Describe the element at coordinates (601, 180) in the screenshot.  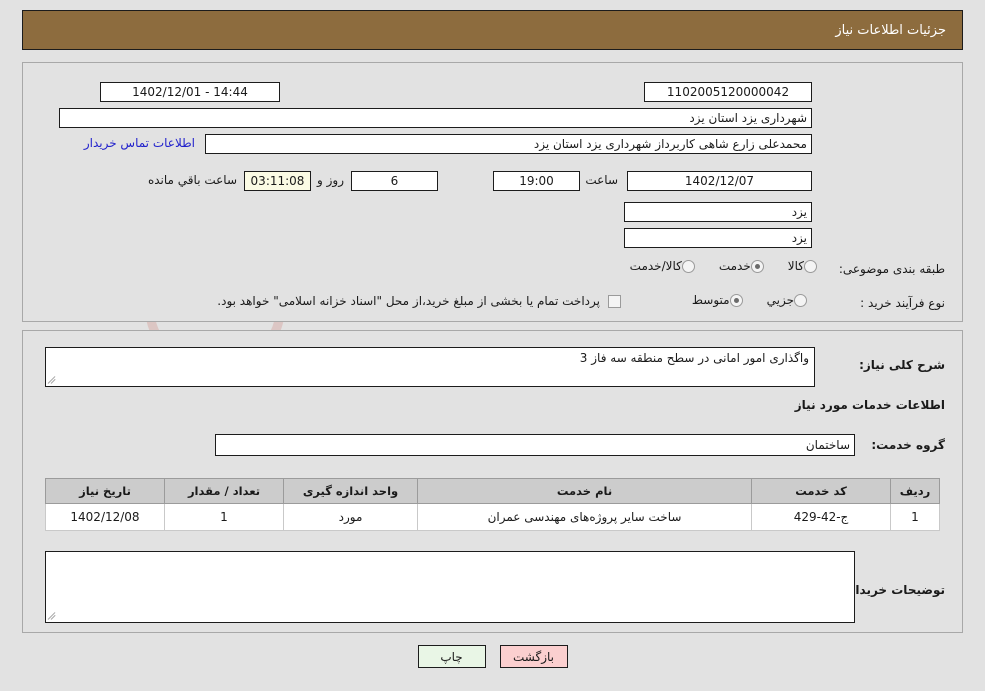
I see `hour-label: ساعت` at that location.